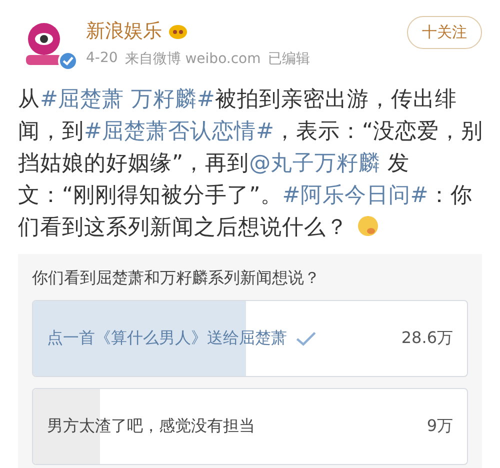 The width and height of the screenshot is (500, 468). Describe the element at coordinates (315, 163) in the screenshot. I see `hashtag-link: @丸子万籽麟` at that location.